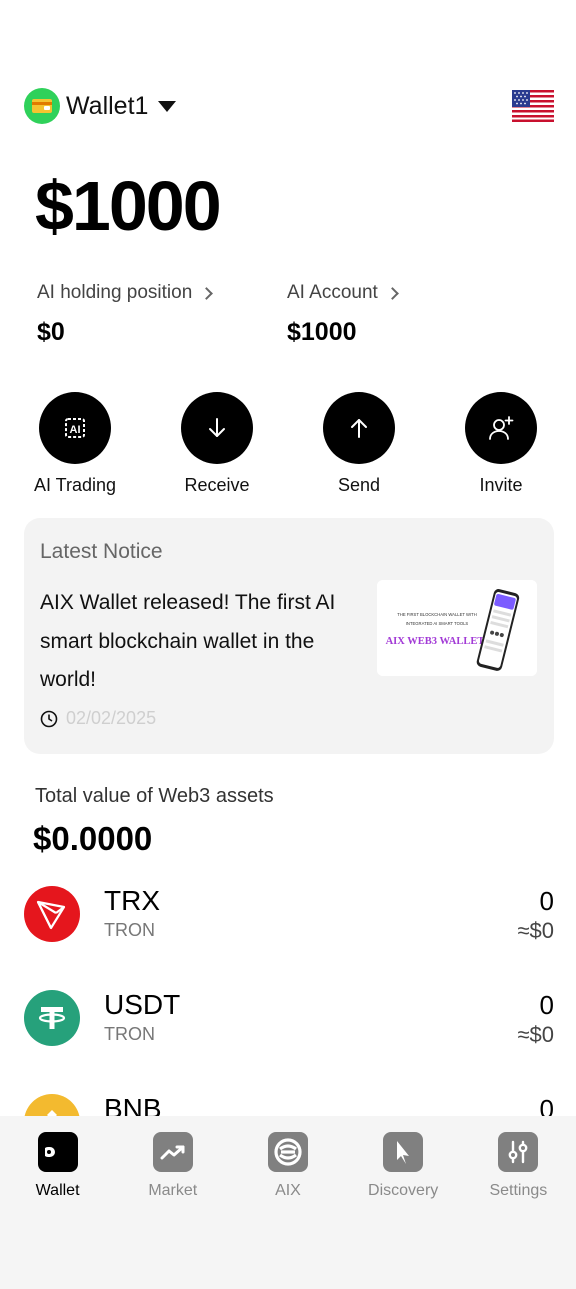  Describe the element at coordinates (288, 1190) in the screenshot. I see `tab-label: AIX` at that location.